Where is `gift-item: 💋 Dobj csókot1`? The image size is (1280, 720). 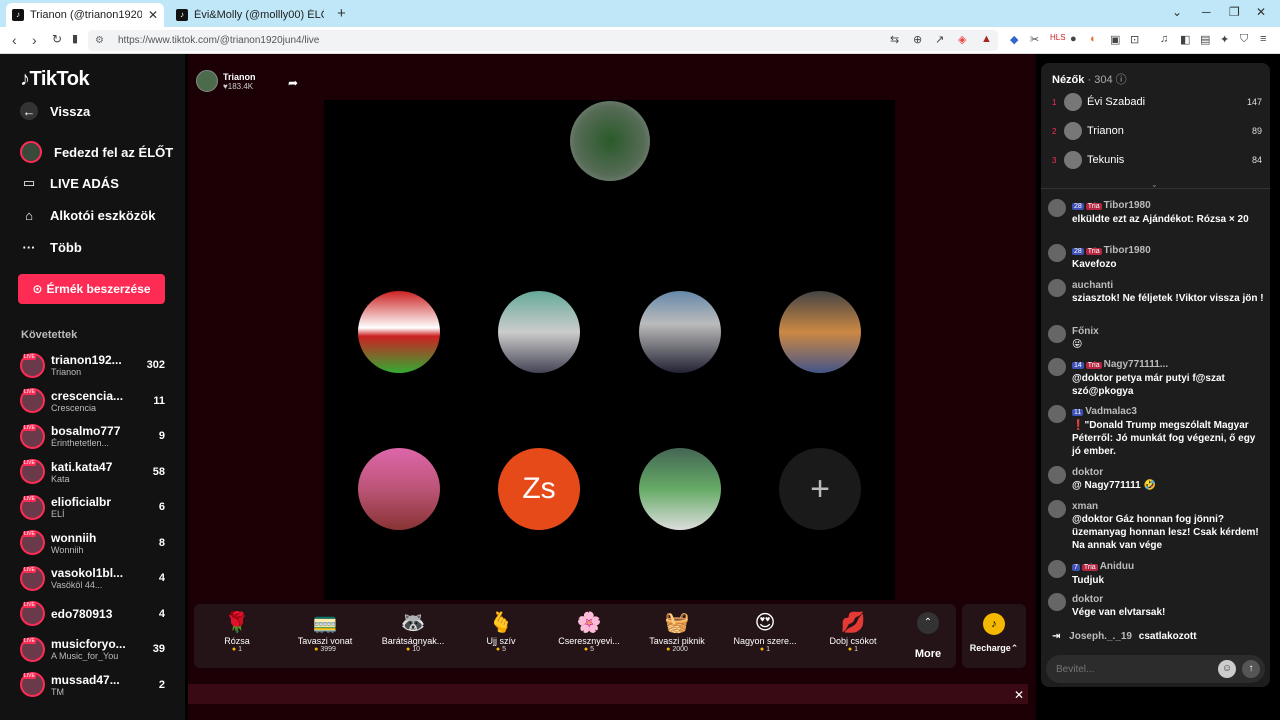
gift-item: 💋 Dobj csókot1 is located at coordinates (853, 636).